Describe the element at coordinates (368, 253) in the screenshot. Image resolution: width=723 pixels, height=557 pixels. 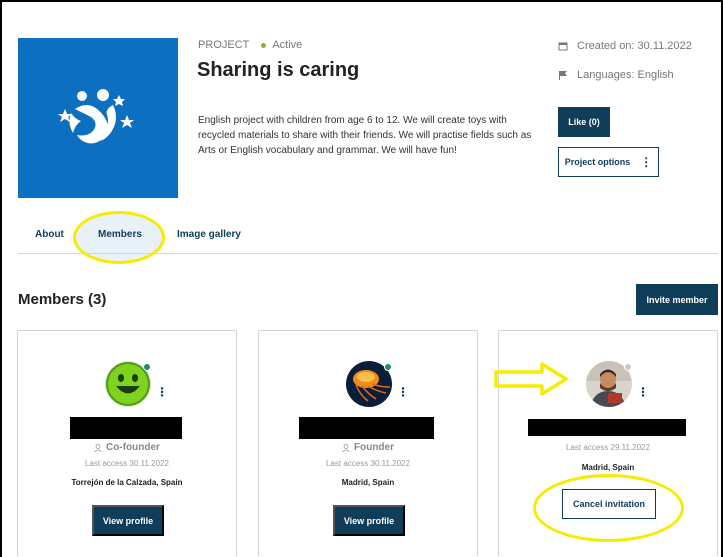
I see `tabs-divider` at that location.